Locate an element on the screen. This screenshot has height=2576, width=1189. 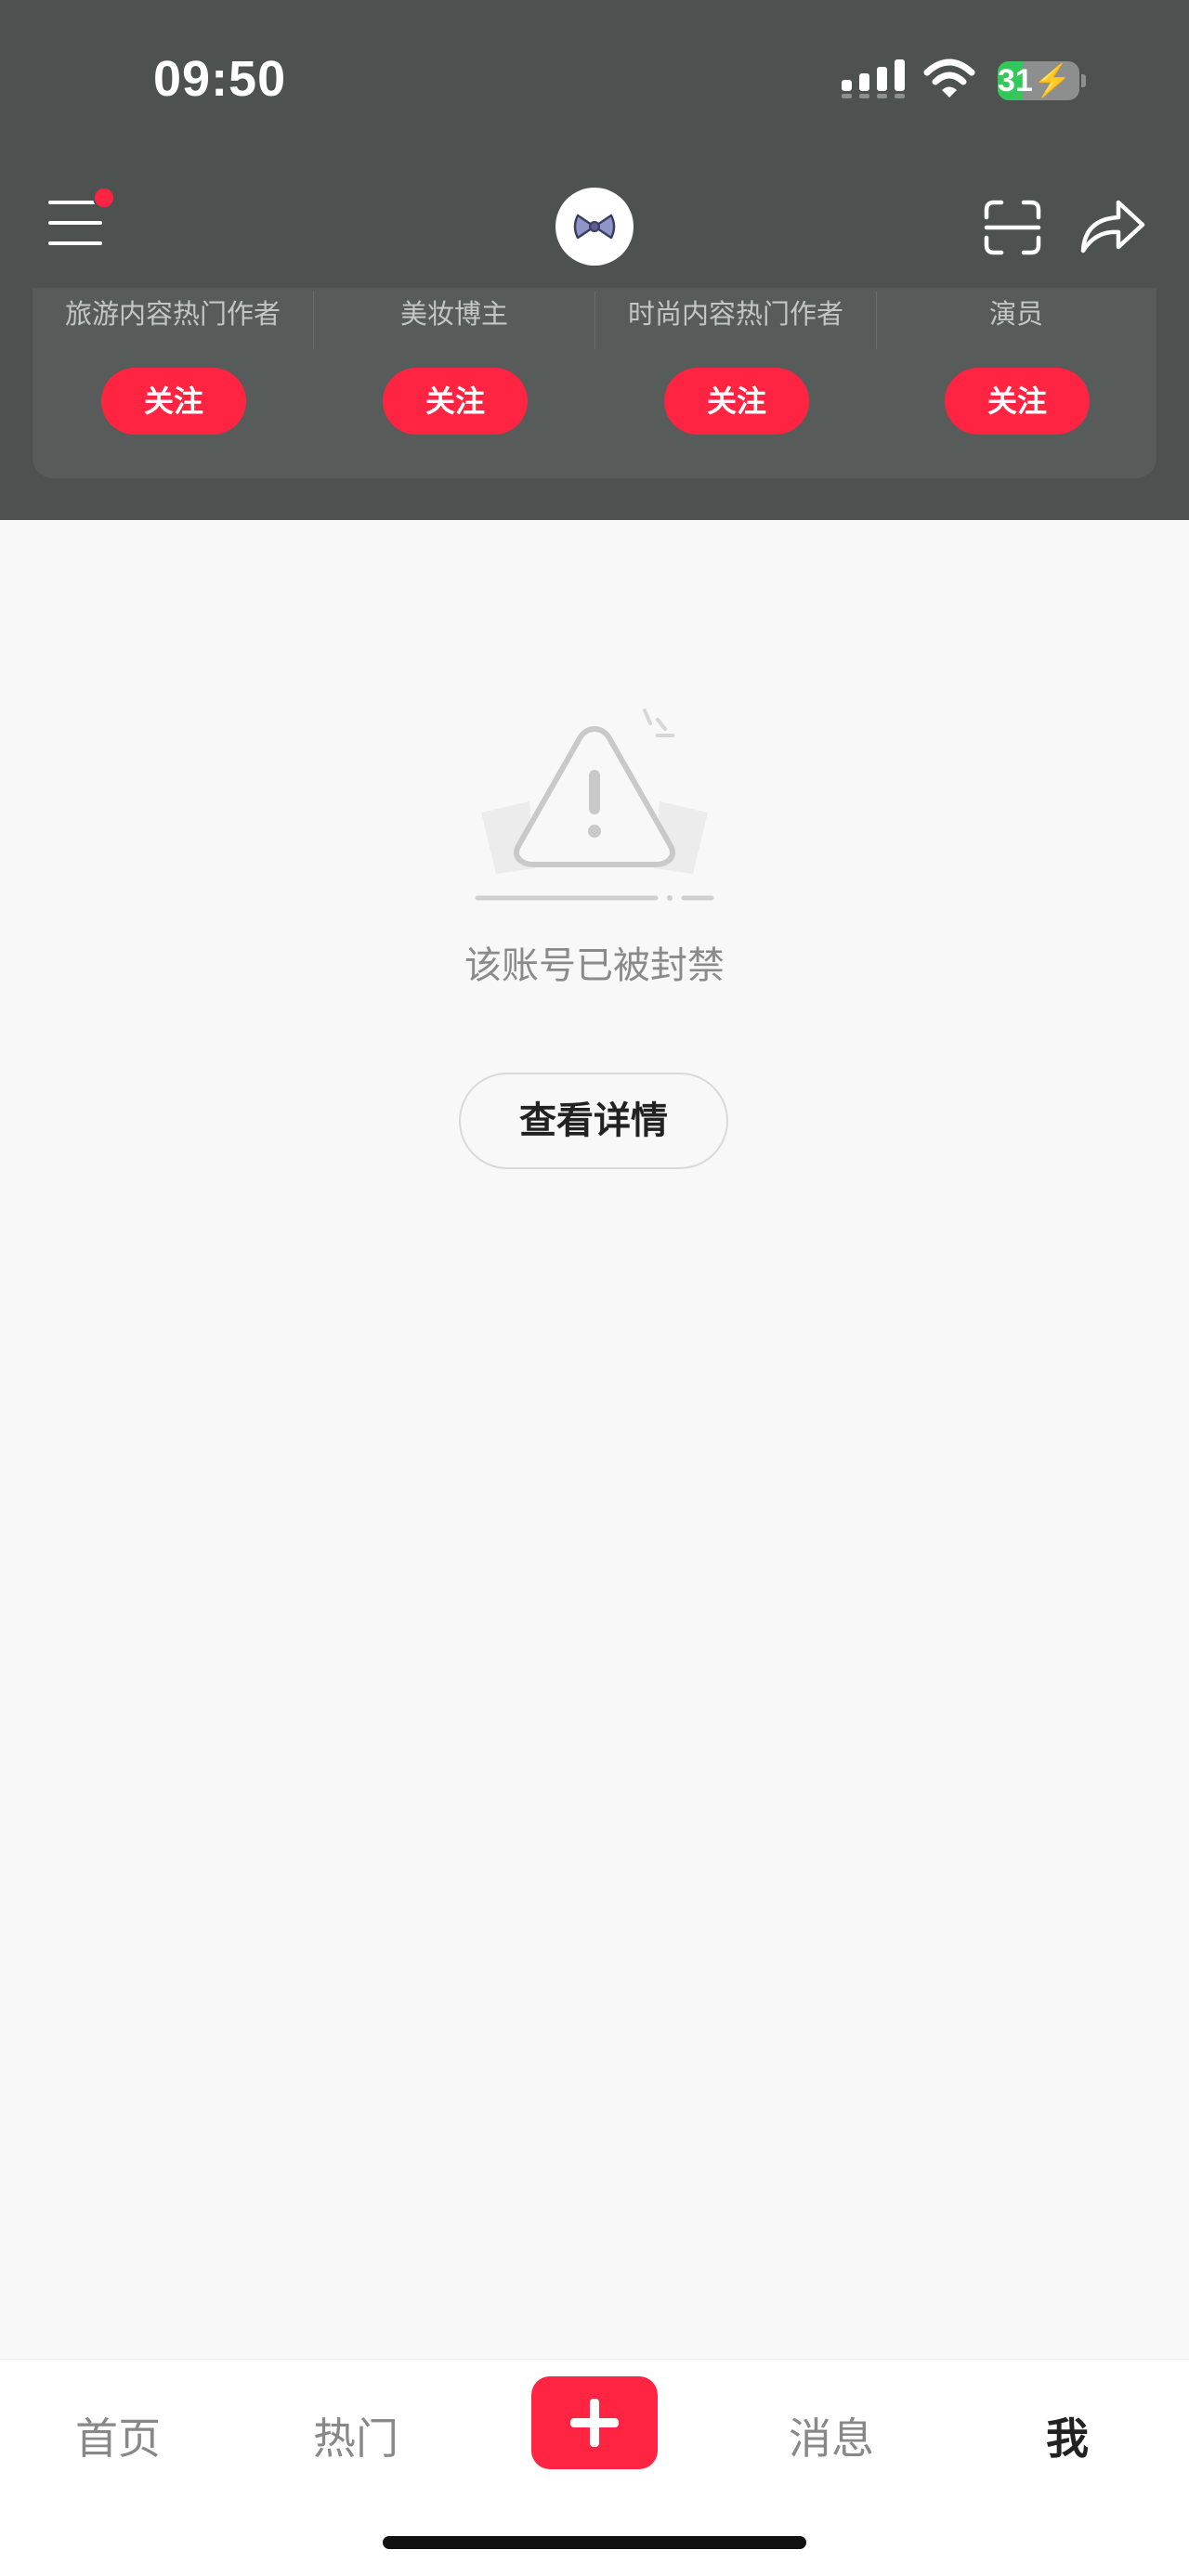
recommended-user-label: 旅游内容热门作者 is located at coordinates (172, 314).